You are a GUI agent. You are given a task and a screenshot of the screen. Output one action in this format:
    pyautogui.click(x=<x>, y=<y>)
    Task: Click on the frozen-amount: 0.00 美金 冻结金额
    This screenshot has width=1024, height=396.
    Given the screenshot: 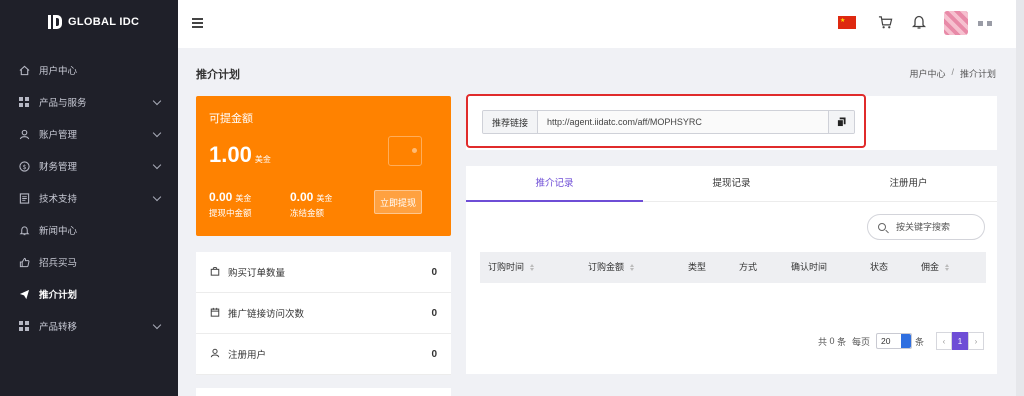 What is the action you would take?
    pyautogui.click(x=311, y=204)
    